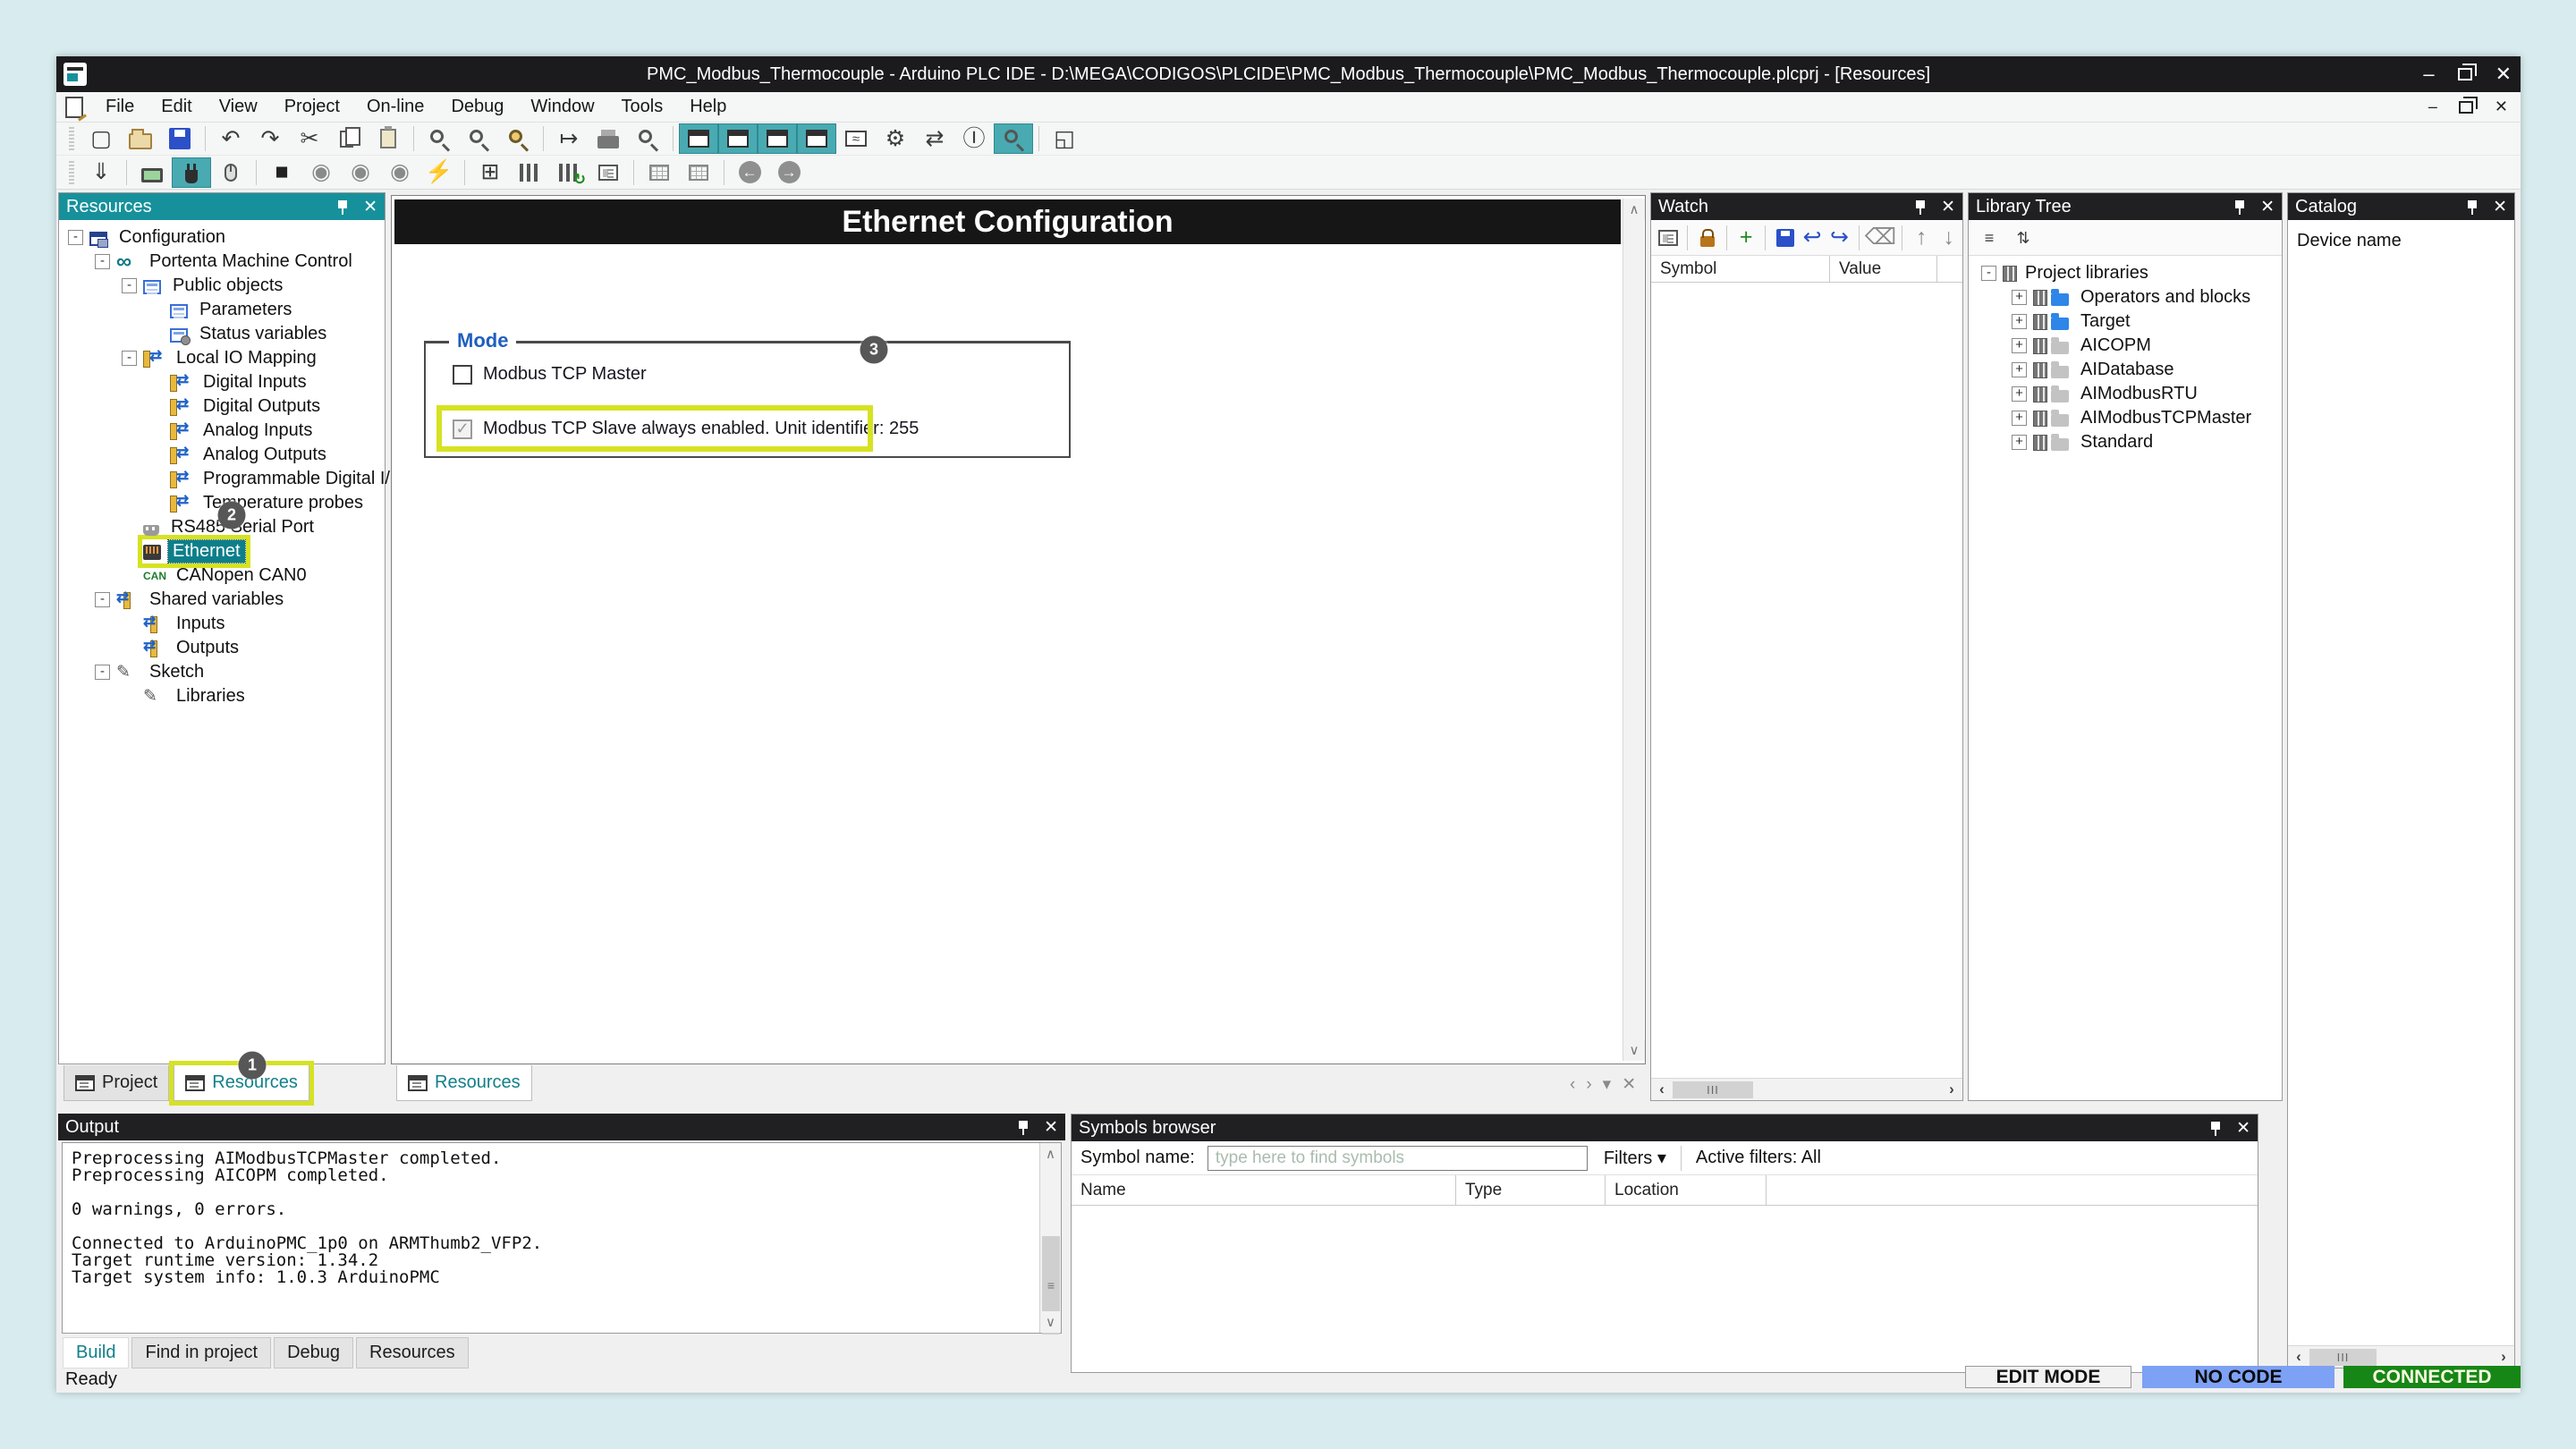 The width and height of the screenshot is (2576, 1449). Describe the element at coordinates (222, 455) in the screenshot. I see `tree-item: Analog Outputs` at that location.